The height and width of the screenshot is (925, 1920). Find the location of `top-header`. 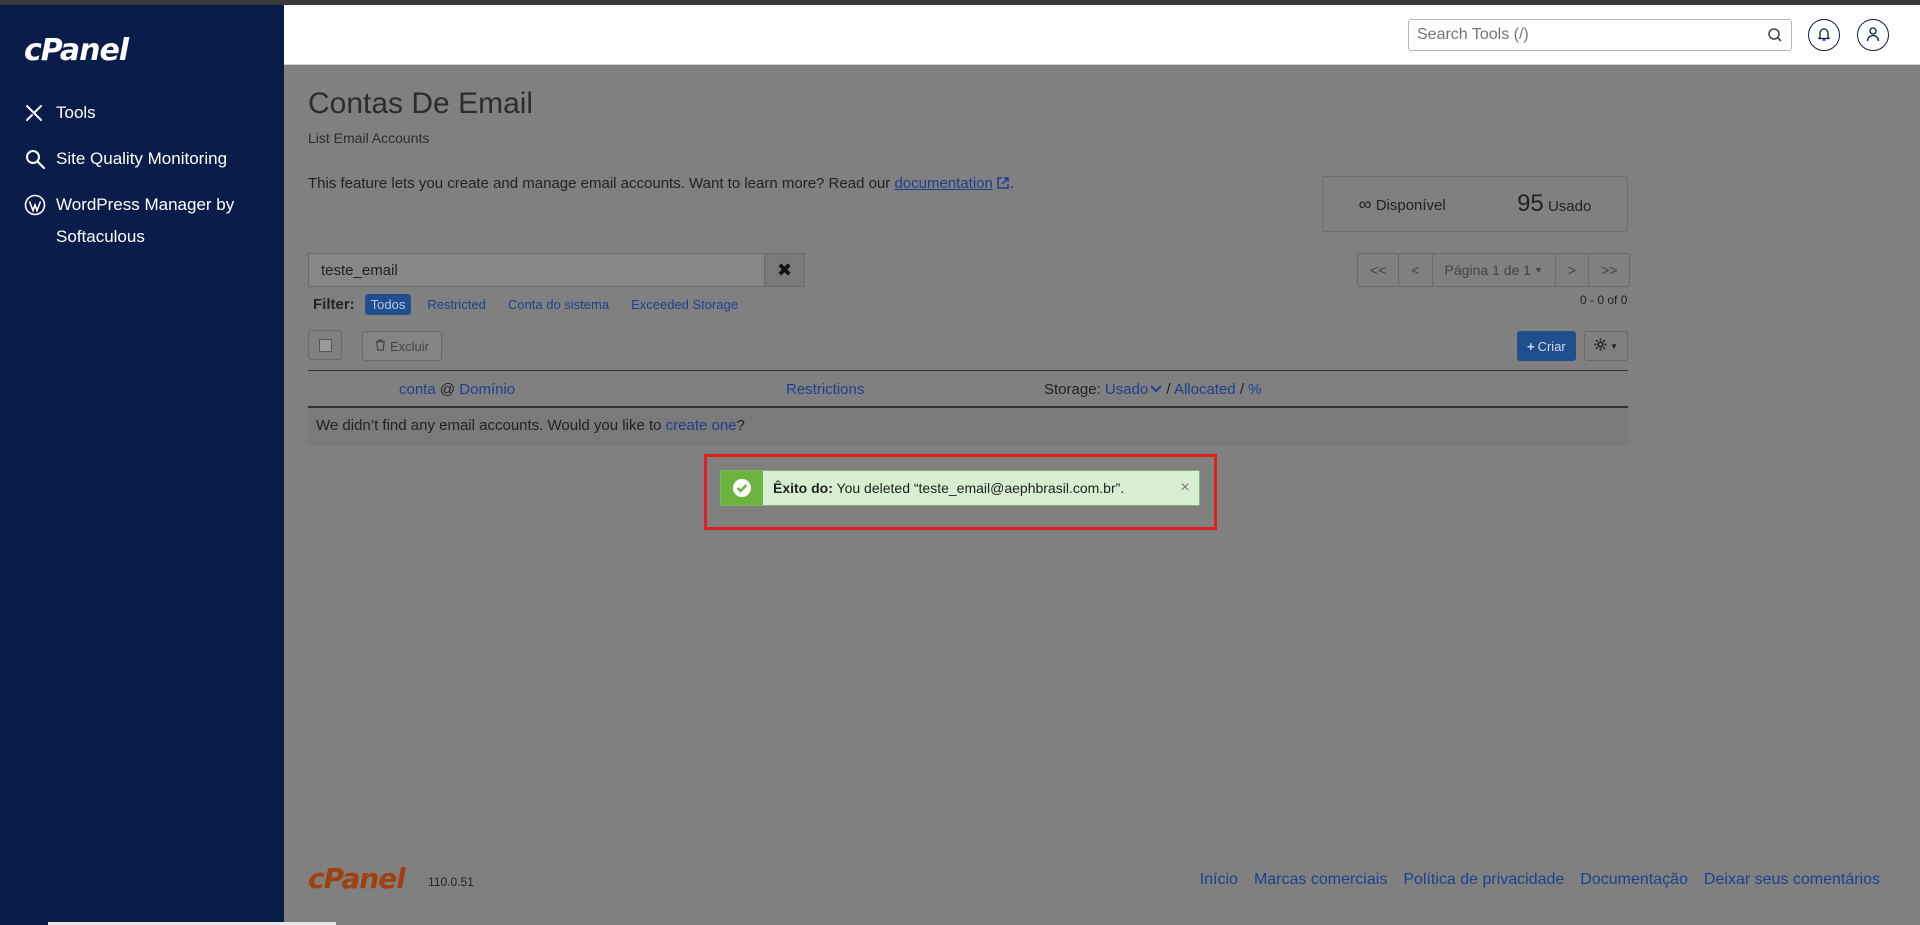

top-header is located at coordinates (1102, 35).